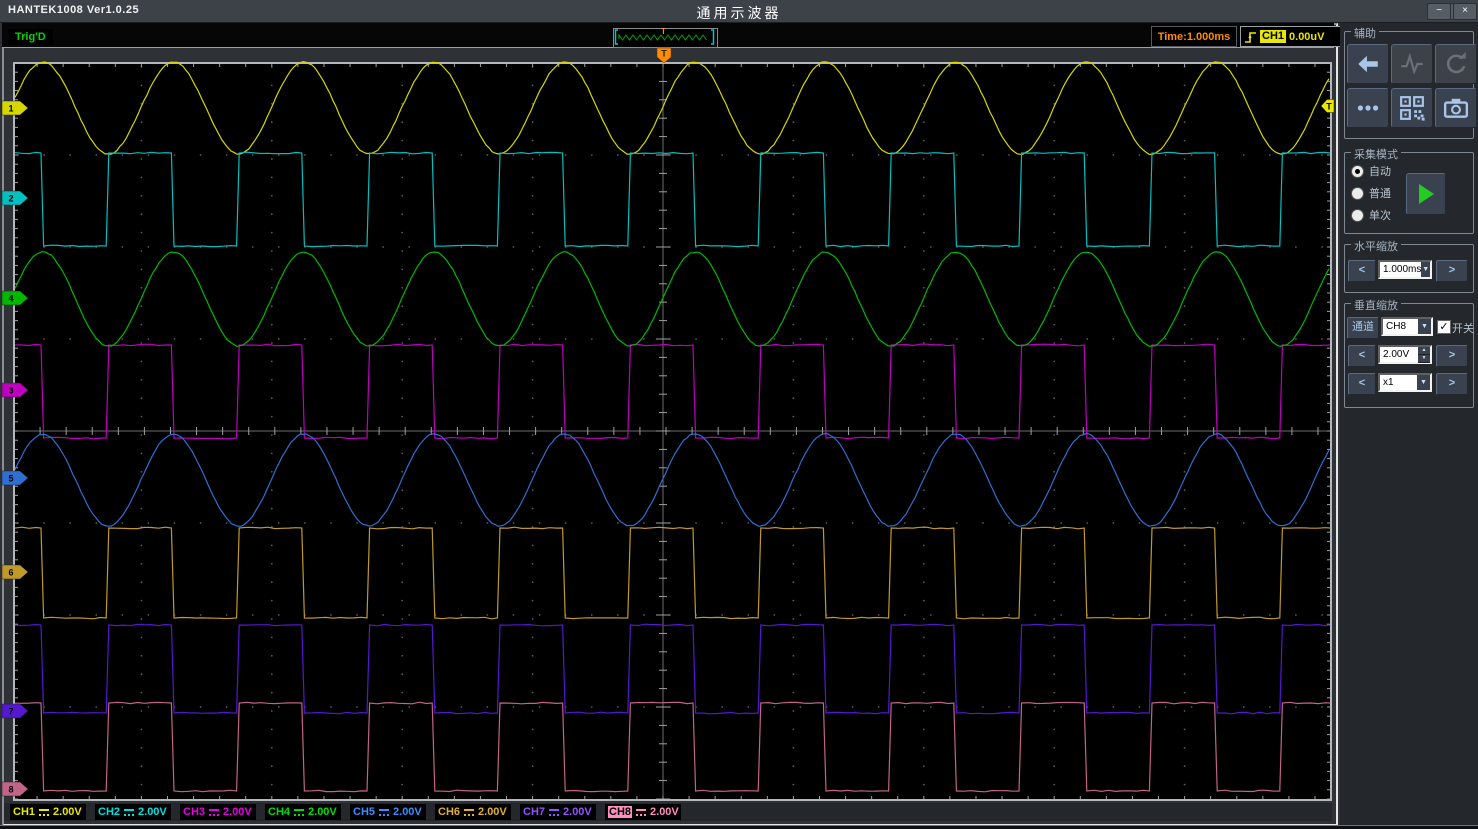 The image size is (1478, 829). Describe the element at coordinates (10, 573) in the screenshot. I see `svg-text: 6` at that location.